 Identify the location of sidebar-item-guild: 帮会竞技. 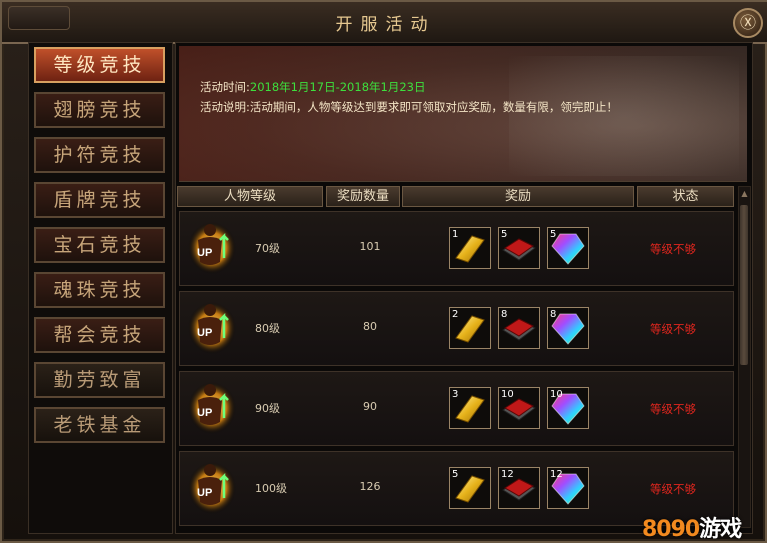
(99, 335).